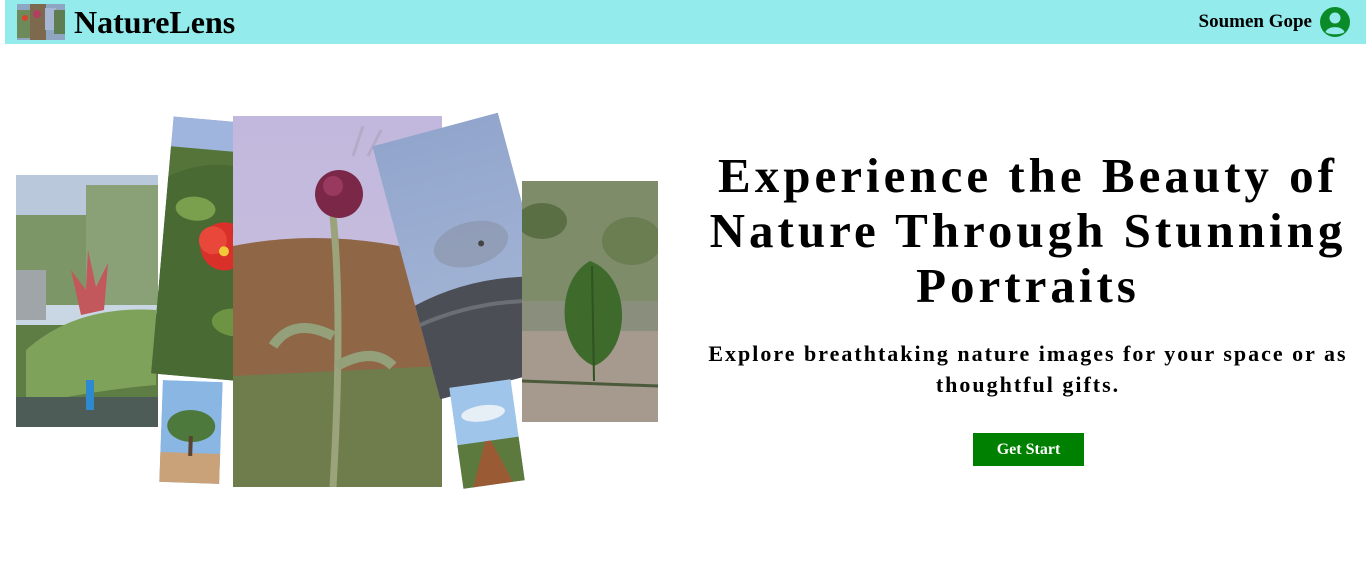 The height and width of the screenshot is (578, 1366). What do you see at coordinates (1028, 449) in the screenshot?
I see `get-start-button: Get Start` at bounding box center [1028, 449].